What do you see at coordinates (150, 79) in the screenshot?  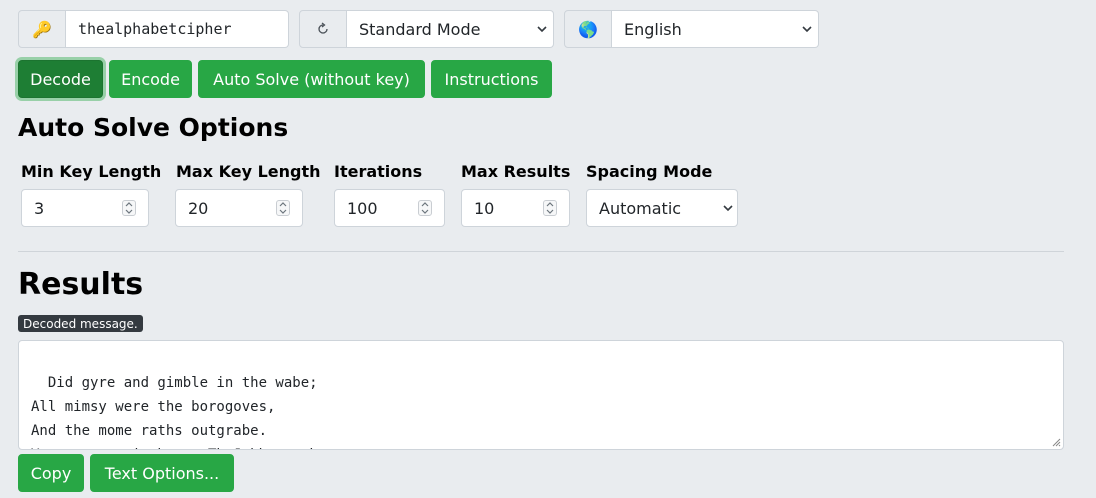 I see `encode-button: Encode` at bounding box center [150, 79].